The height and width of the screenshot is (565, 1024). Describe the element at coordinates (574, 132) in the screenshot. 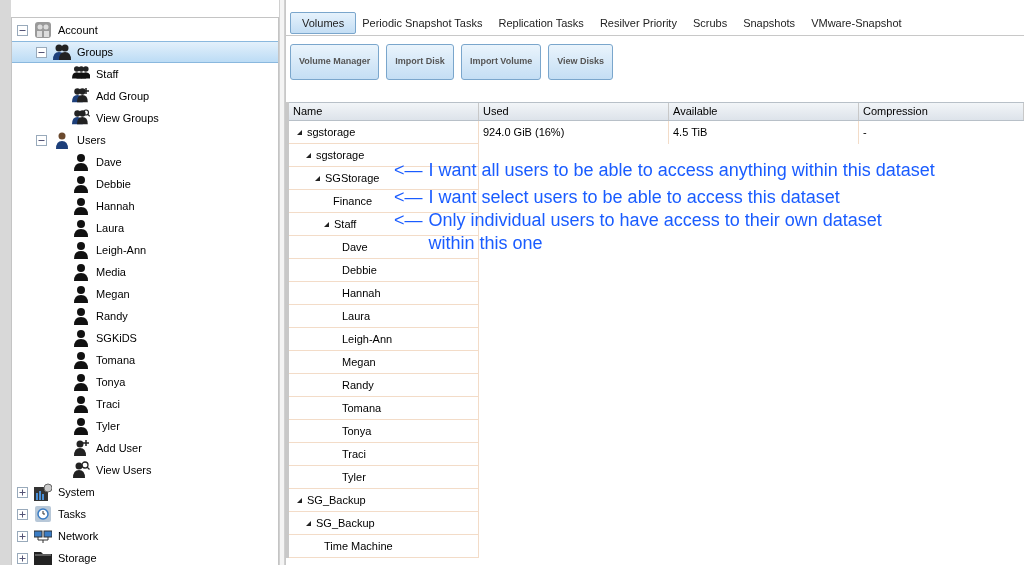

I see `table-cell: 924.0 GiB (16%)` at that location.